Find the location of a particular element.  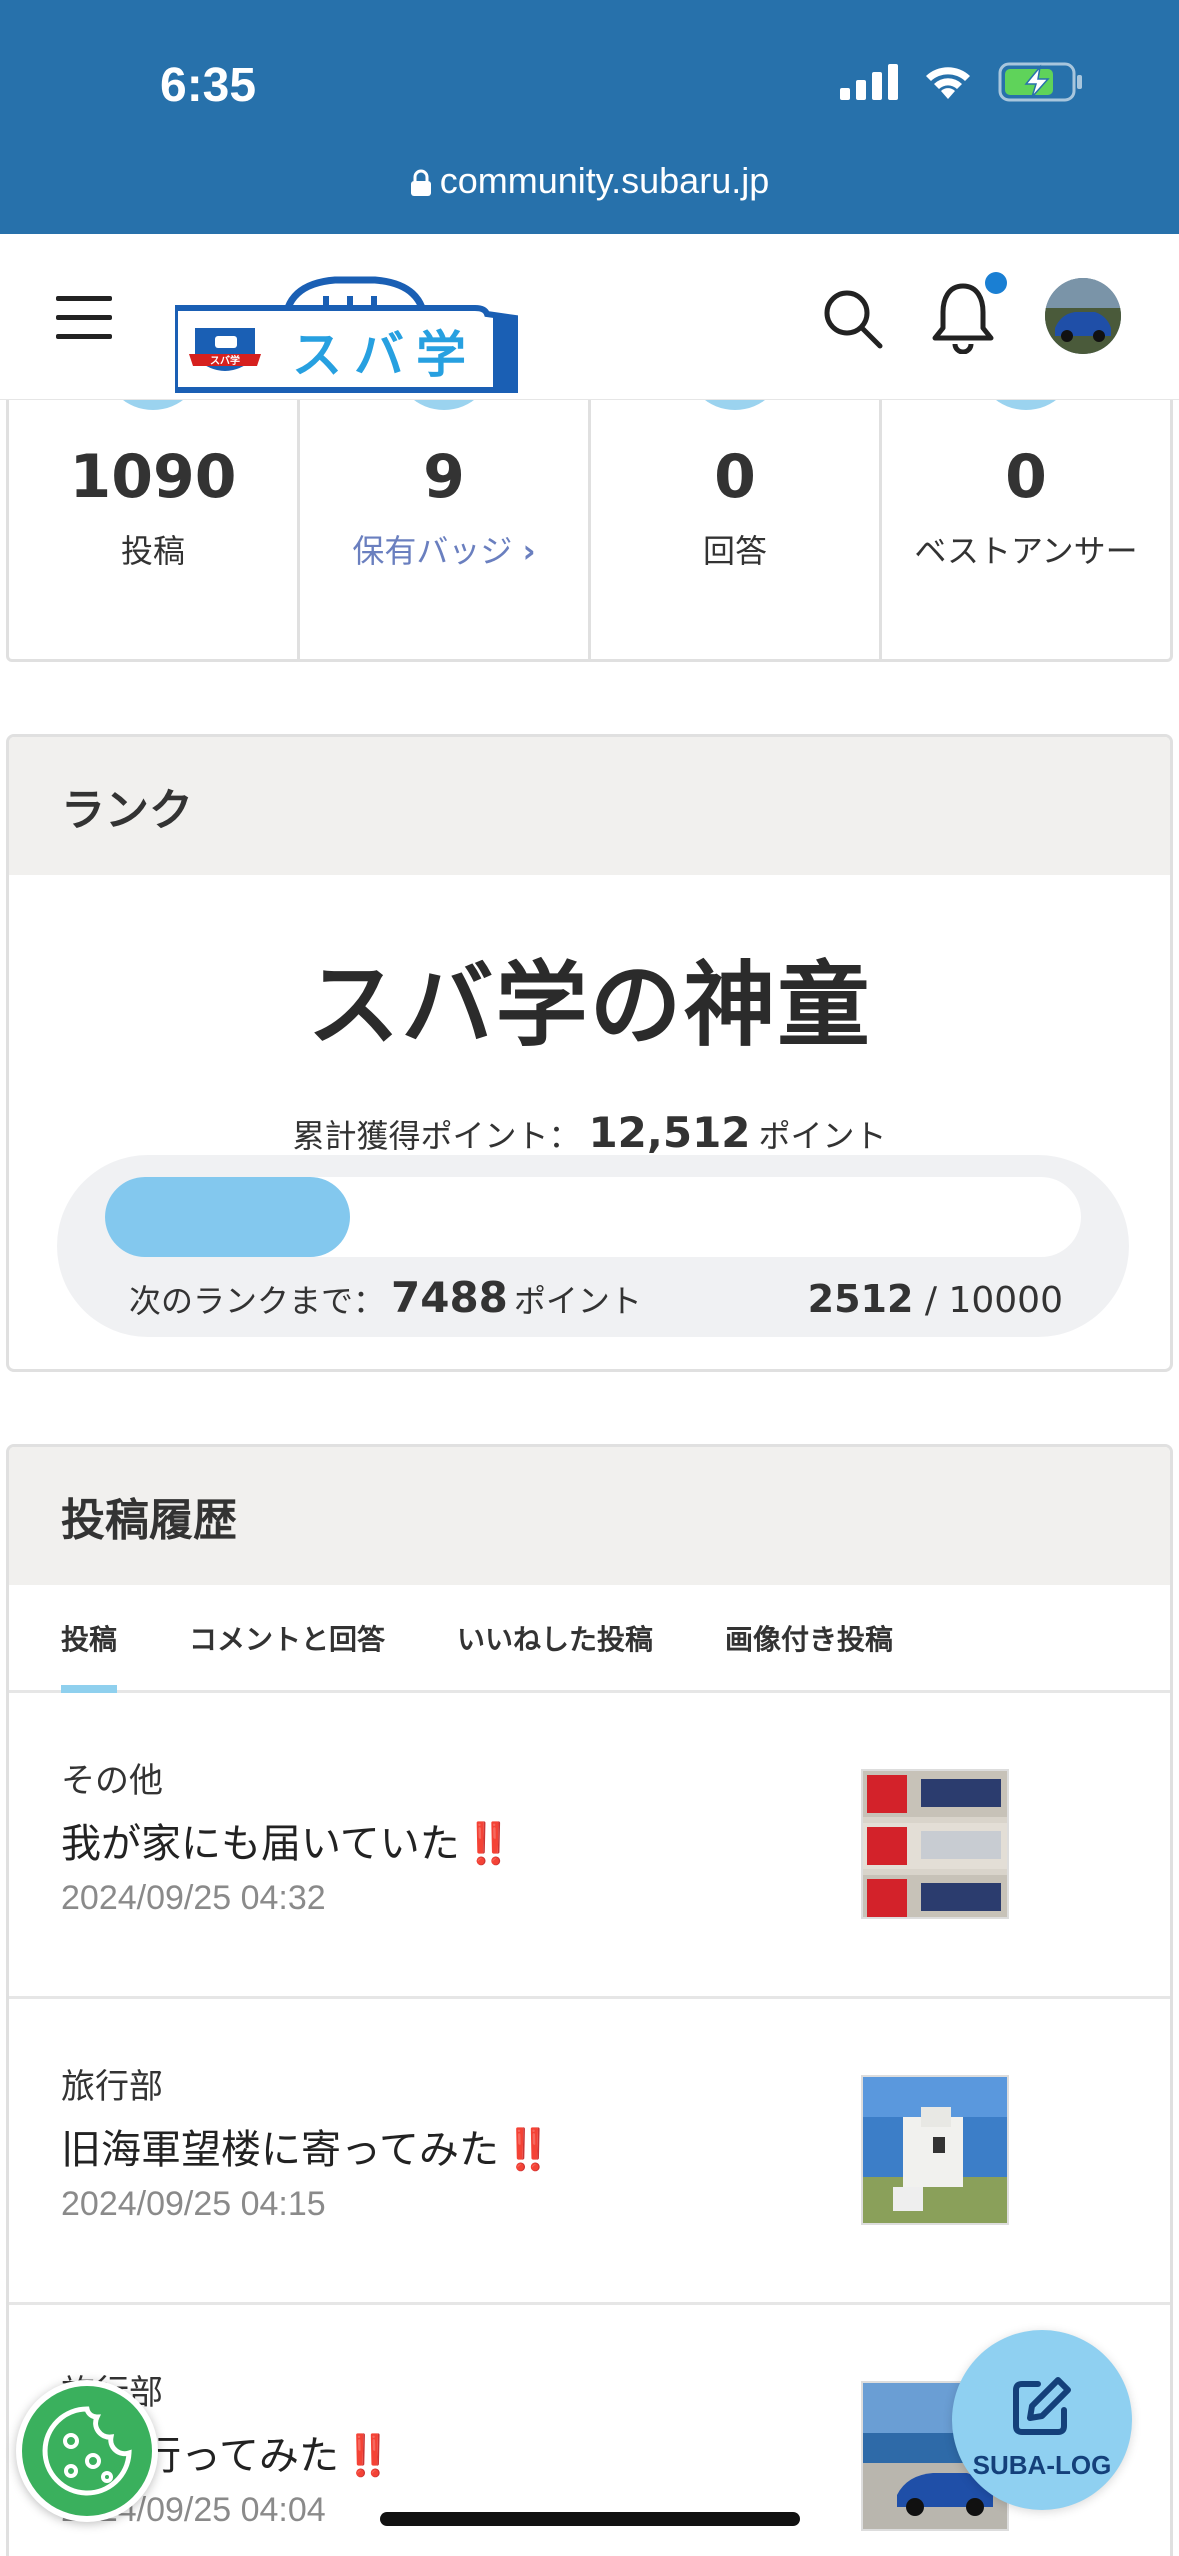

home-indicator is located at coordinates (590, 2519).